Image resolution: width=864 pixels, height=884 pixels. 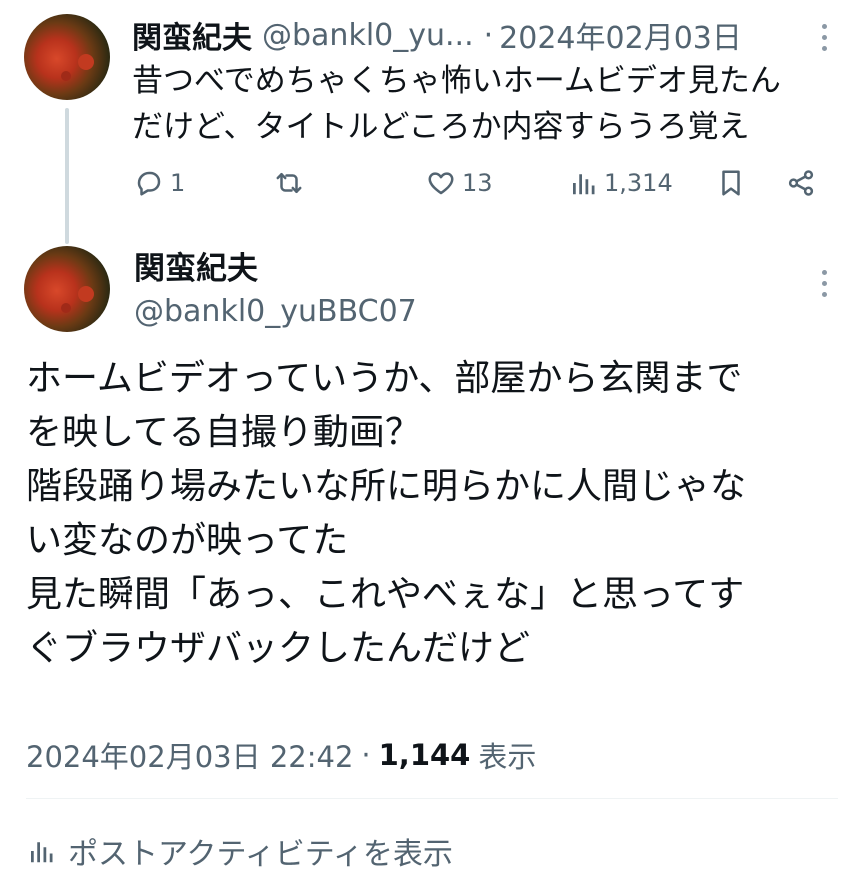 What do you see at coordinates (507, 757) in the screenshot?
I see `tweet2-views-label: 表示` at bounding box center [507, 757].